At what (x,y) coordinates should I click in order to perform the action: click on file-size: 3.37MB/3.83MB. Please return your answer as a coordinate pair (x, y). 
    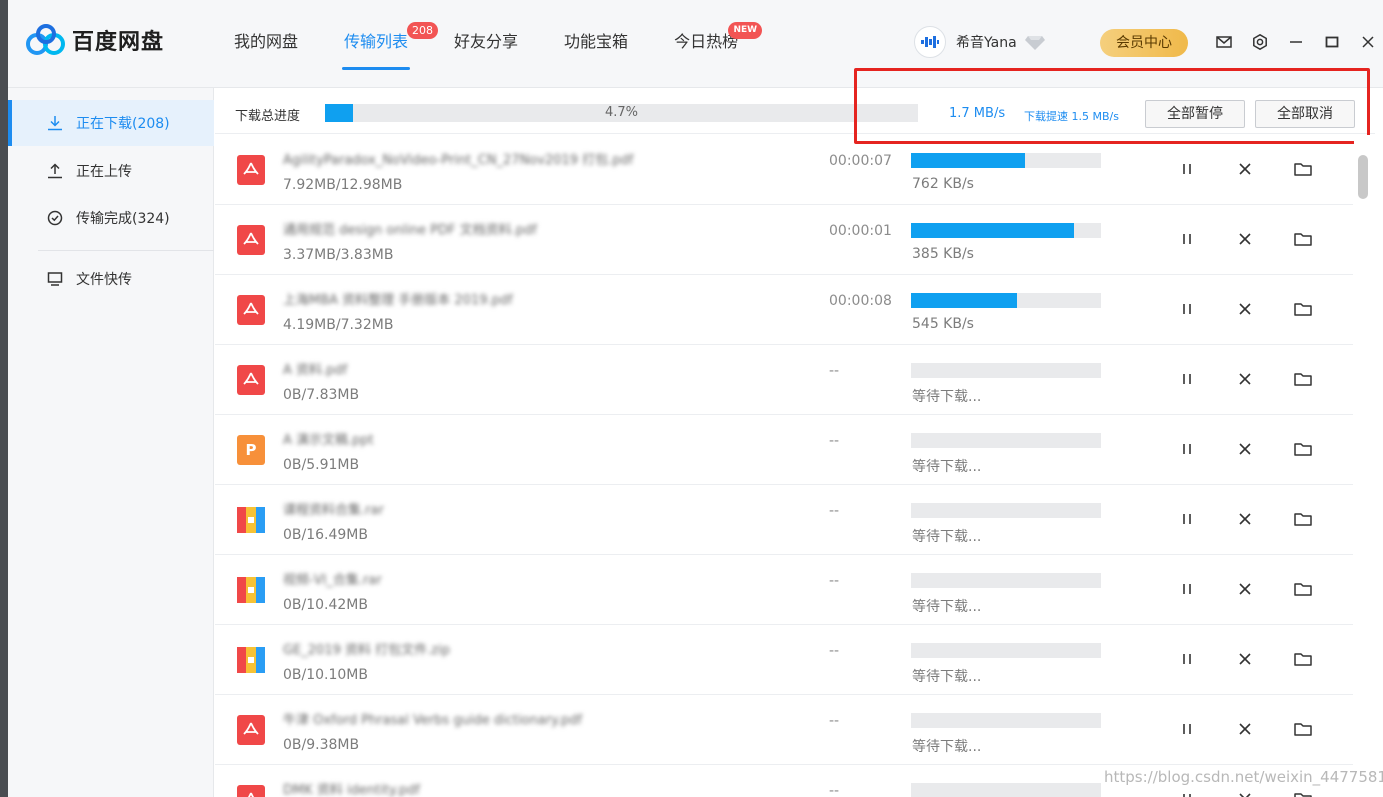
    Looking at the image, I should click on (338, 255).